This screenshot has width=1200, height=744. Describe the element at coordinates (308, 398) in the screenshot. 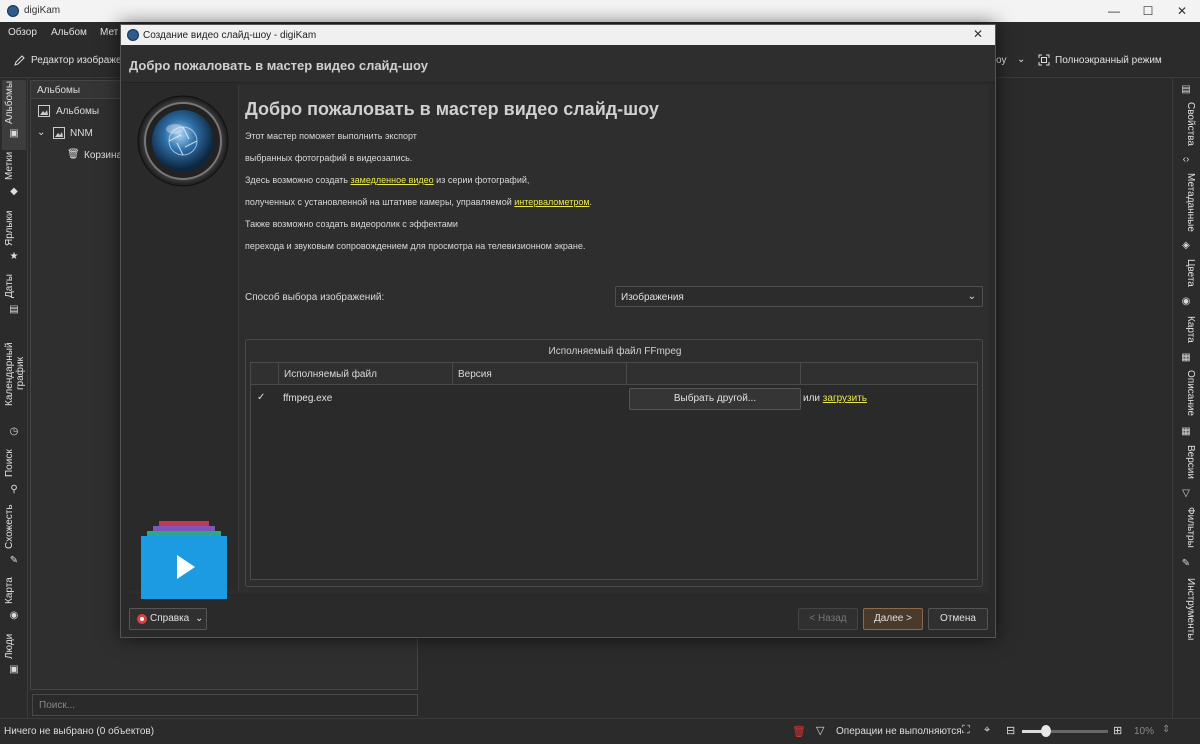

I see `ffmpeg-file-cell: ffmpeg.exe` at that location.